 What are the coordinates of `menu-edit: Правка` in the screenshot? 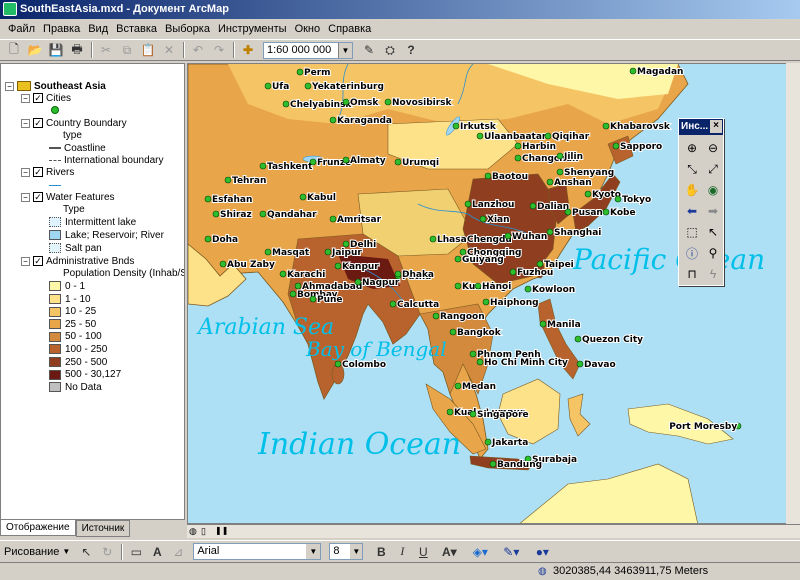 It's located at (61, 29).